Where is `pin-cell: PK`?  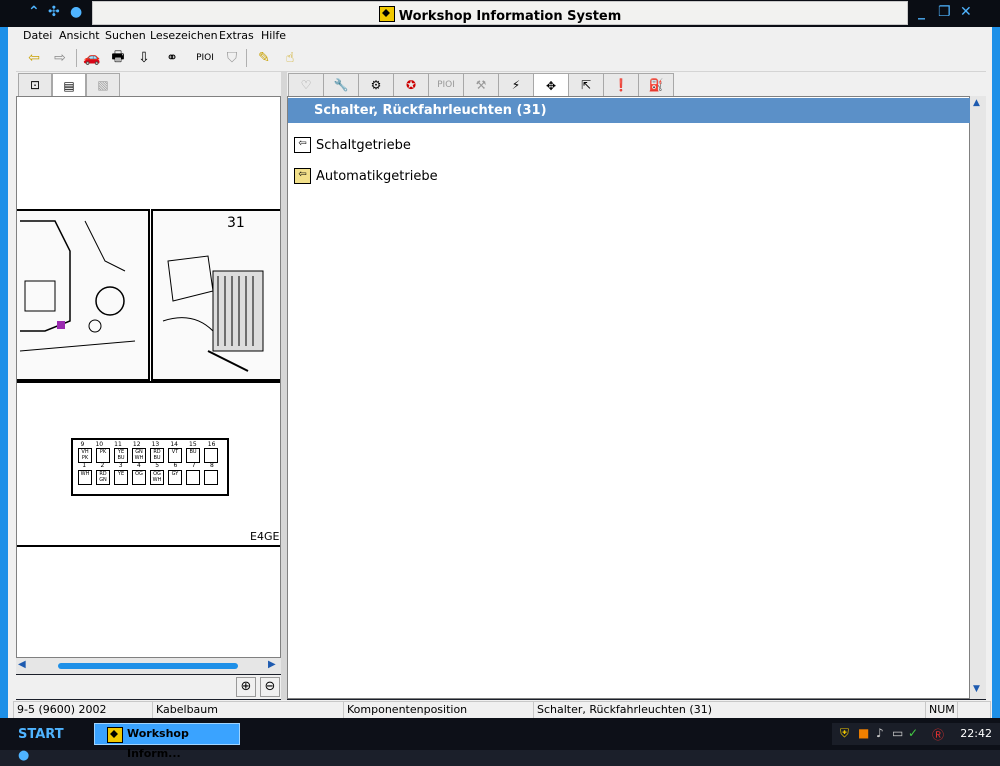 pin-cell: PK is located at coordinates (103, 455).